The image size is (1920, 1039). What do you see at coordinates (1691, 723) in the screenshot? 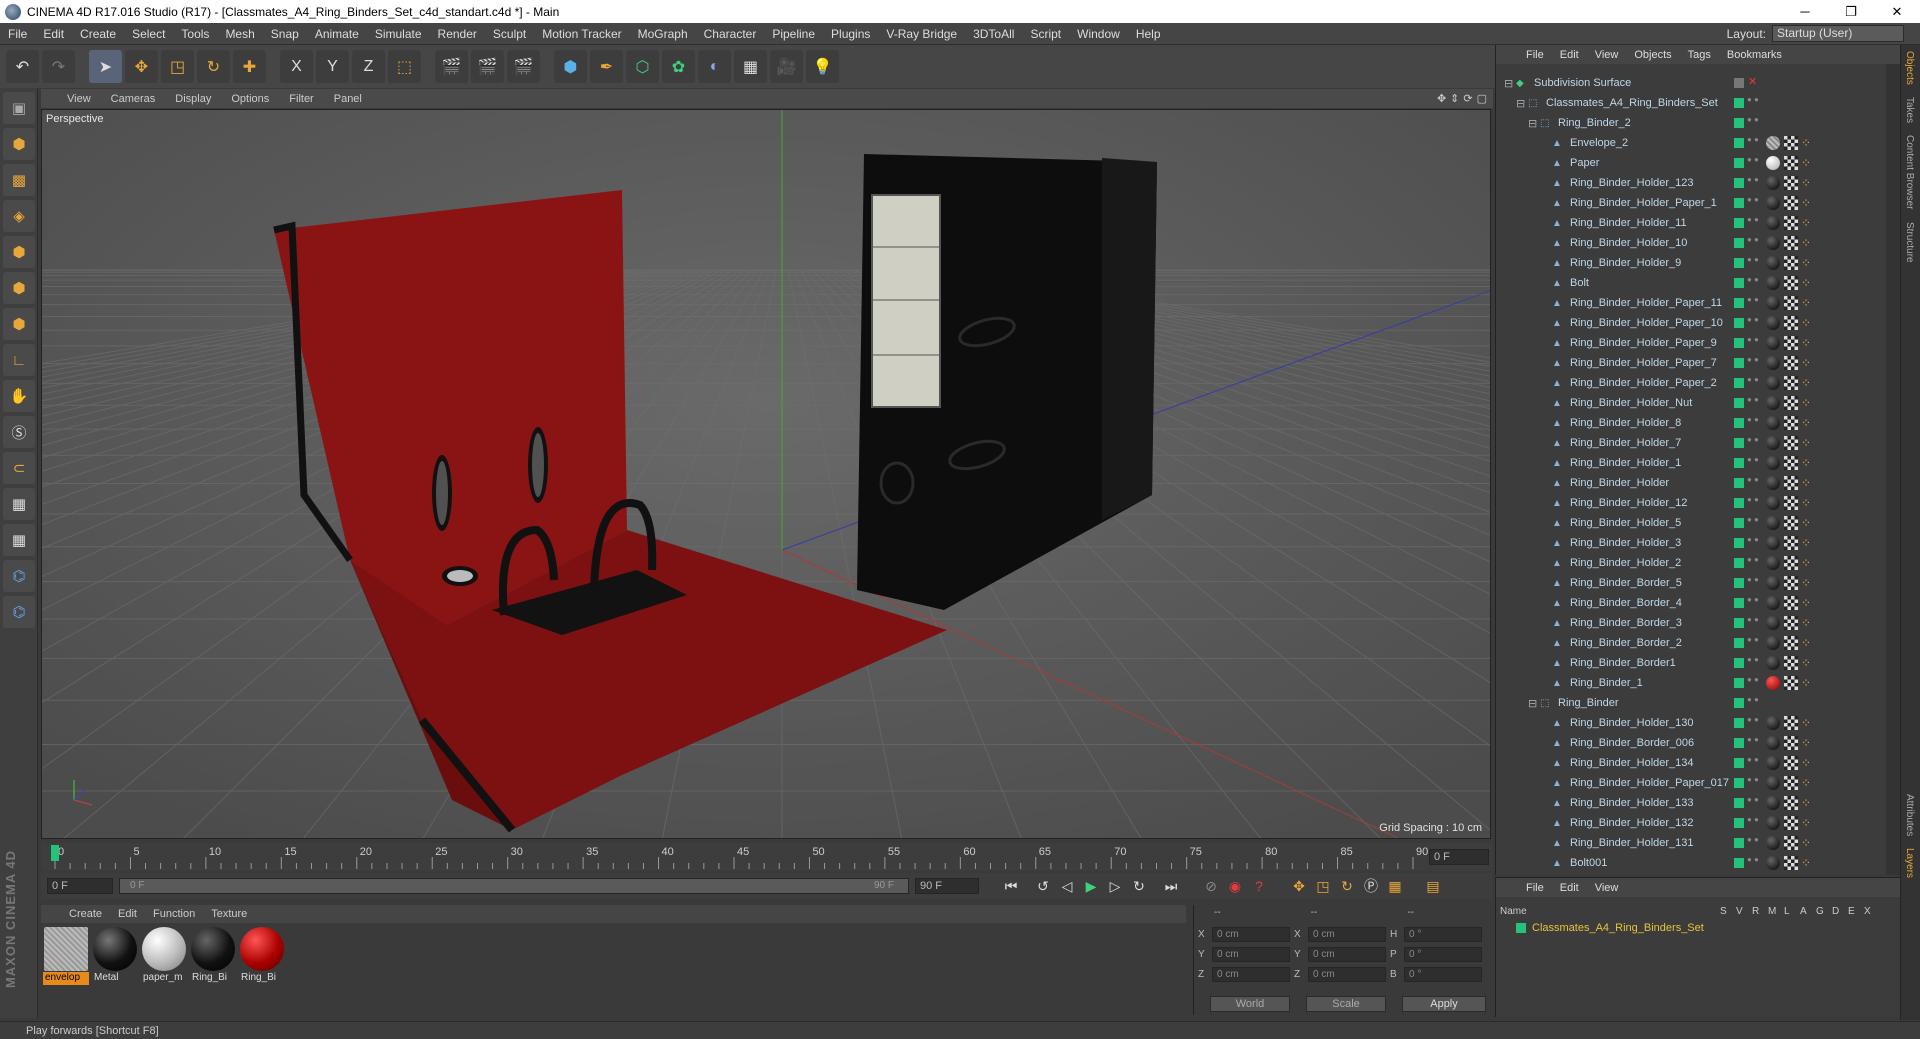
I see `object-row: ▲ Ring_Binder_Holder_130 ● ● ⁘` at bounding box center [1691, 723].